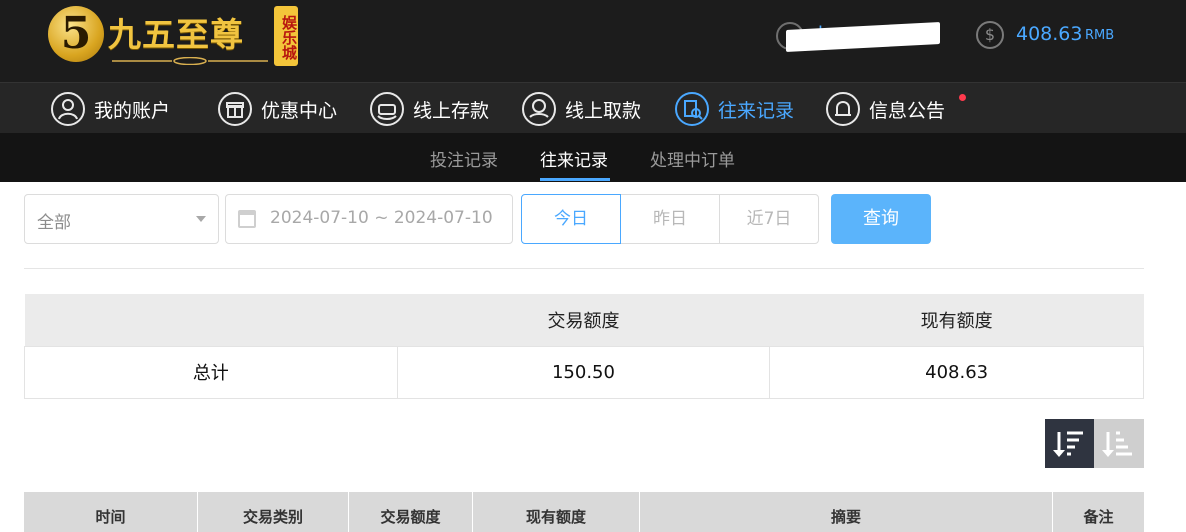  I want to click on nav-item-announcements: 信息公告, so click(885, 109).